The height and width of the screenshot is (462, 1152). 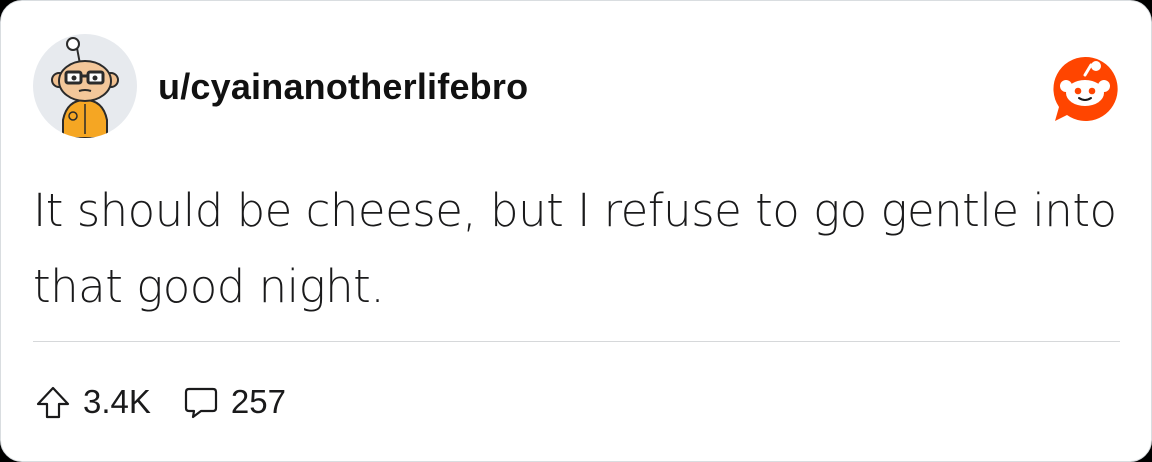 I want to click on comment-bubble-icon, so click(x=201, y=402).